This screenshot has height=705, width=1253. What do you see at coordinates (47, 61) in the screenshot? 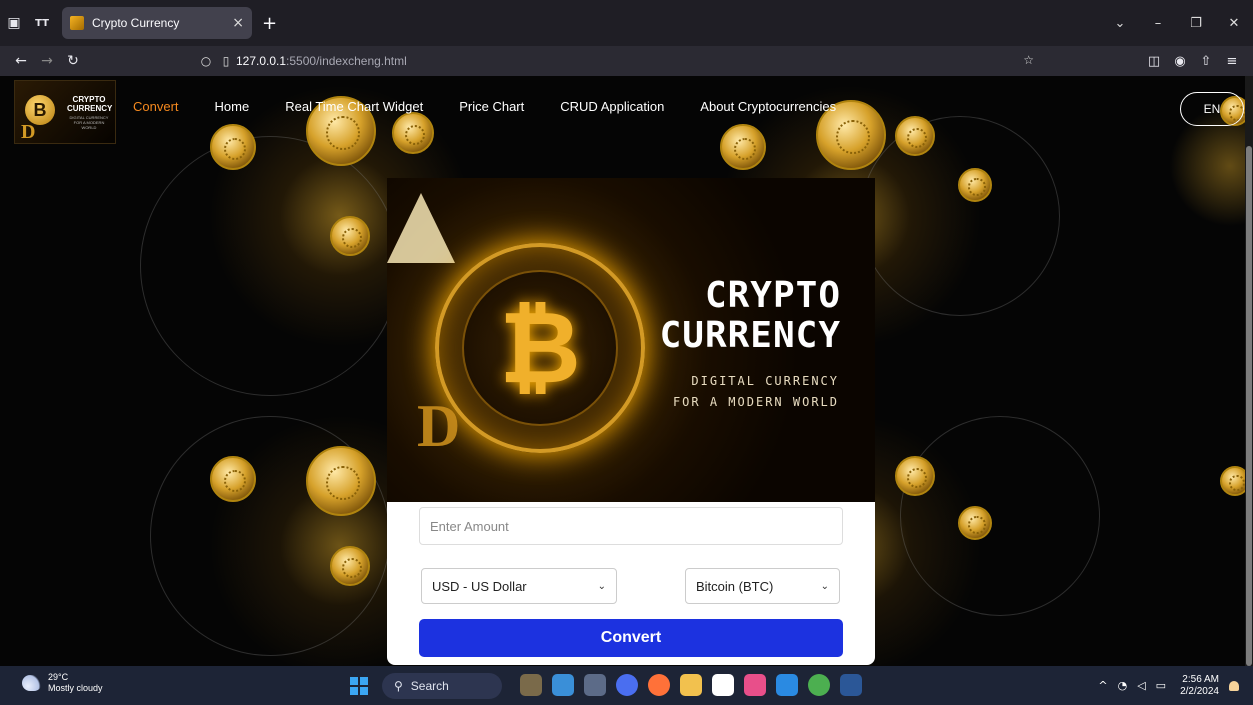
I see `forward-icon: →` at bounding box center [47, 61].